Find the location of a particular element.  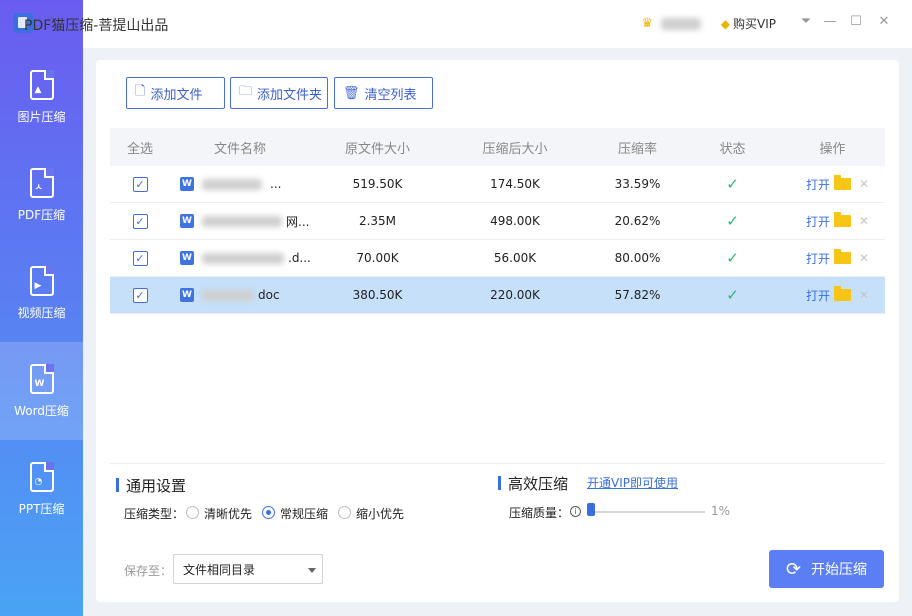

image-file-icon: ▲ is located at coordinates (41, 84).